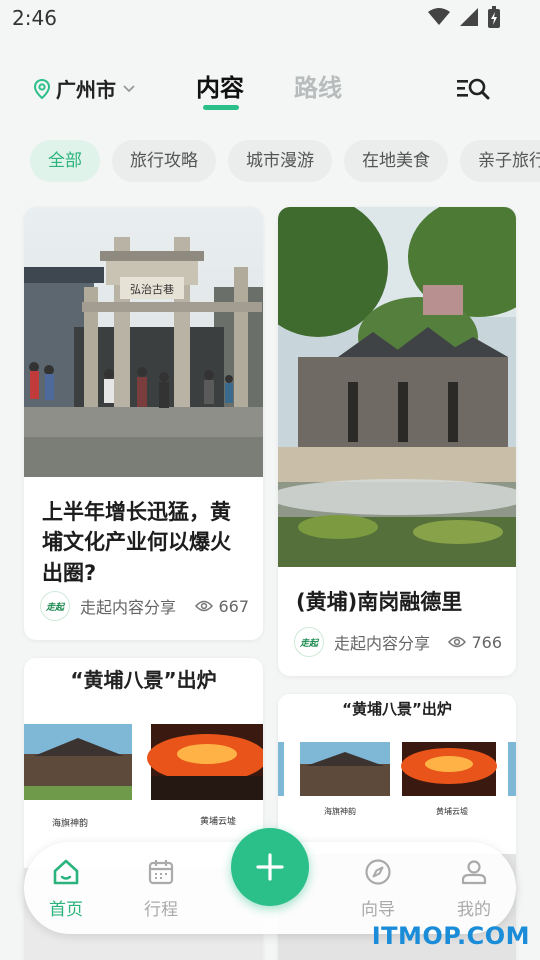 This screenshot has height=960, width=540. Describe the element at coordinates (396, 161) in the screenshot. I see `chip-local-food: 在地美食` at that location.